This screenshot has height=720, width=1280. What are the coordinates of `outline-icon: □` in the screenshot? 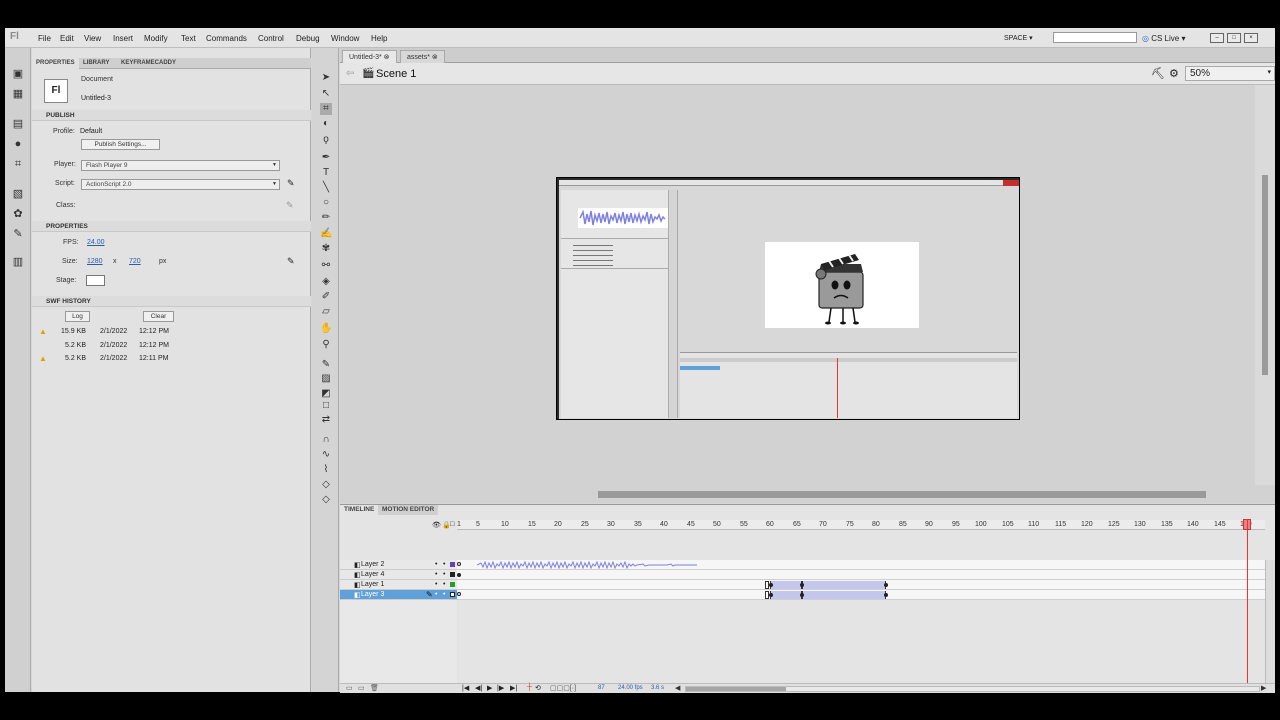 It's located at (452, 524).